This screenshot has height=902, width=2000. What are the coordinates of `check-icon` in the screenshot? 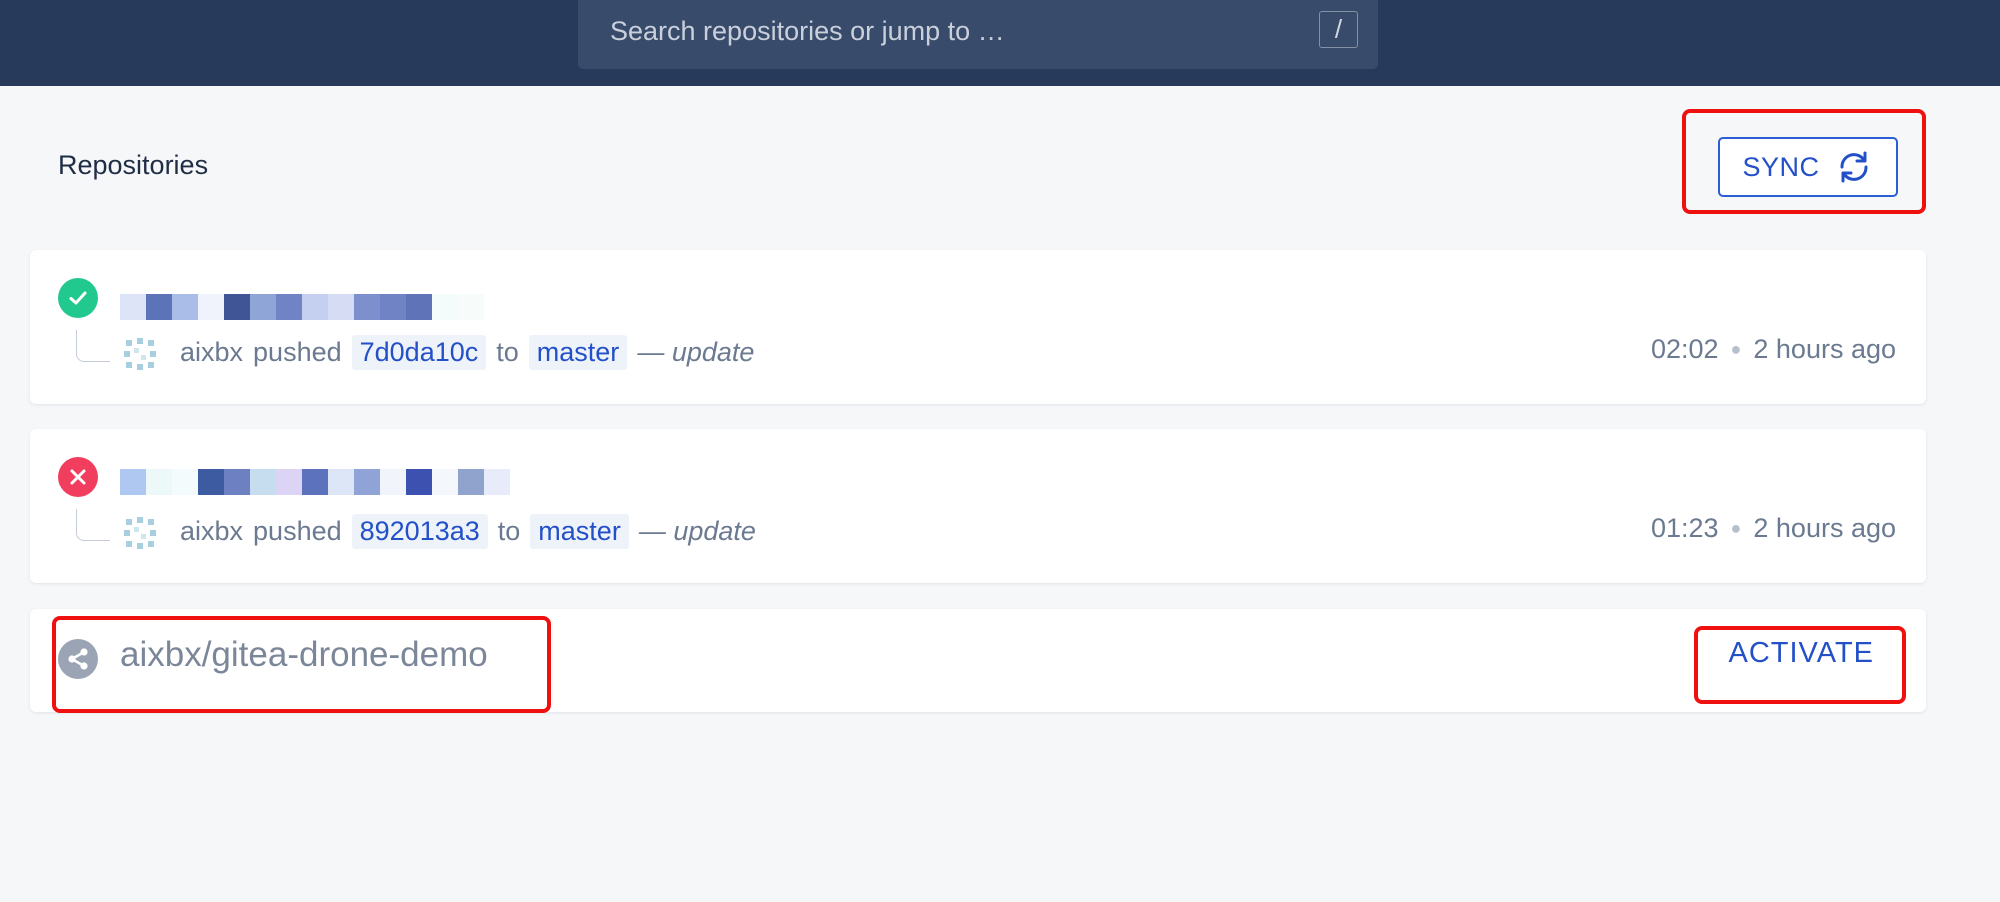 It's located at (78, 298).